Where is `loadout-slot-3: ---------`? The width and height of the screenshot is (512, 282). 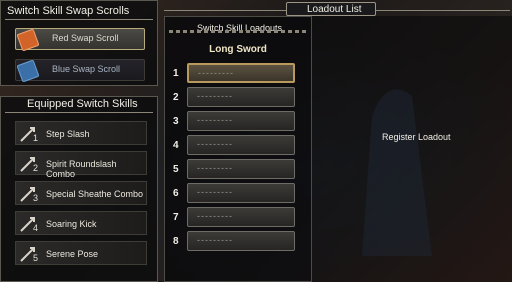 loadout-slot-3: --------- is located at coordinates (241, 121).